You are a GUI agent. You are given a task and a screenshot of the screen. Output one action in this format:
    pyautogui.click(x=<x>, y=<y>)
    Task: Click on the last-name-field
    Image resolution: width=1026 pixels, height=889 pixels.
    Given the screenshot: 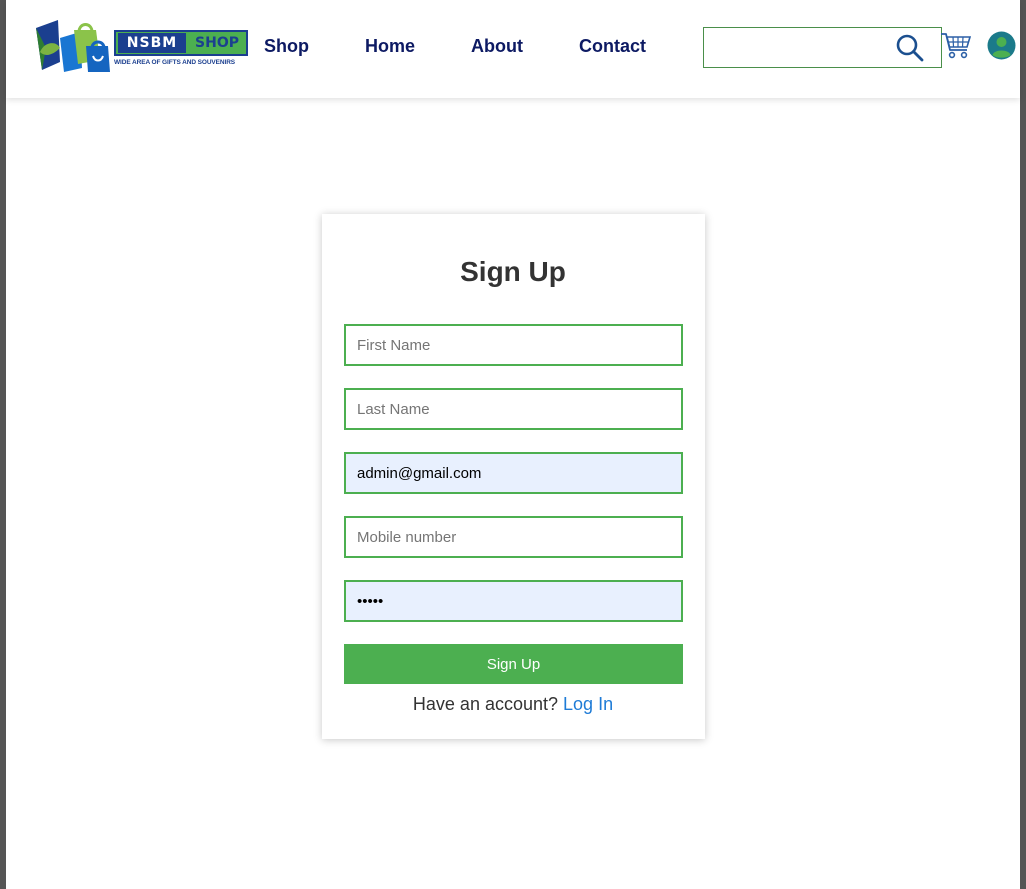 What is the action you would take?
    pyautogui.click(x=513, y=409)
    